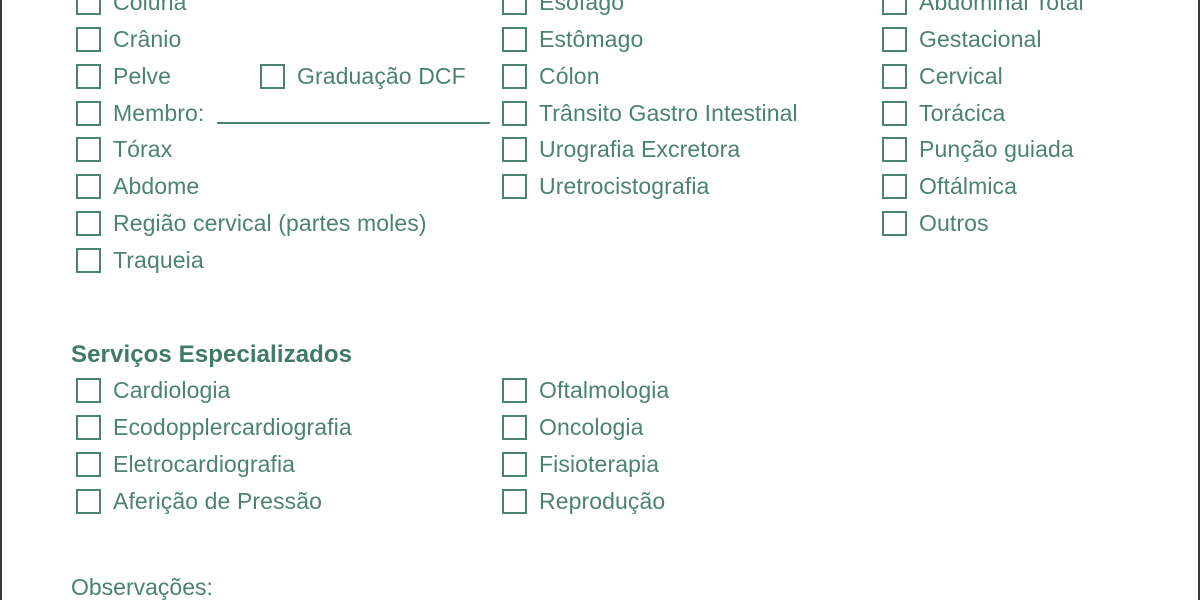 The image size is (1200, 600). Describe the element at coordinates (996, 149) in the screenshot. I see `checkbox-label: Punção guiada` at that location.